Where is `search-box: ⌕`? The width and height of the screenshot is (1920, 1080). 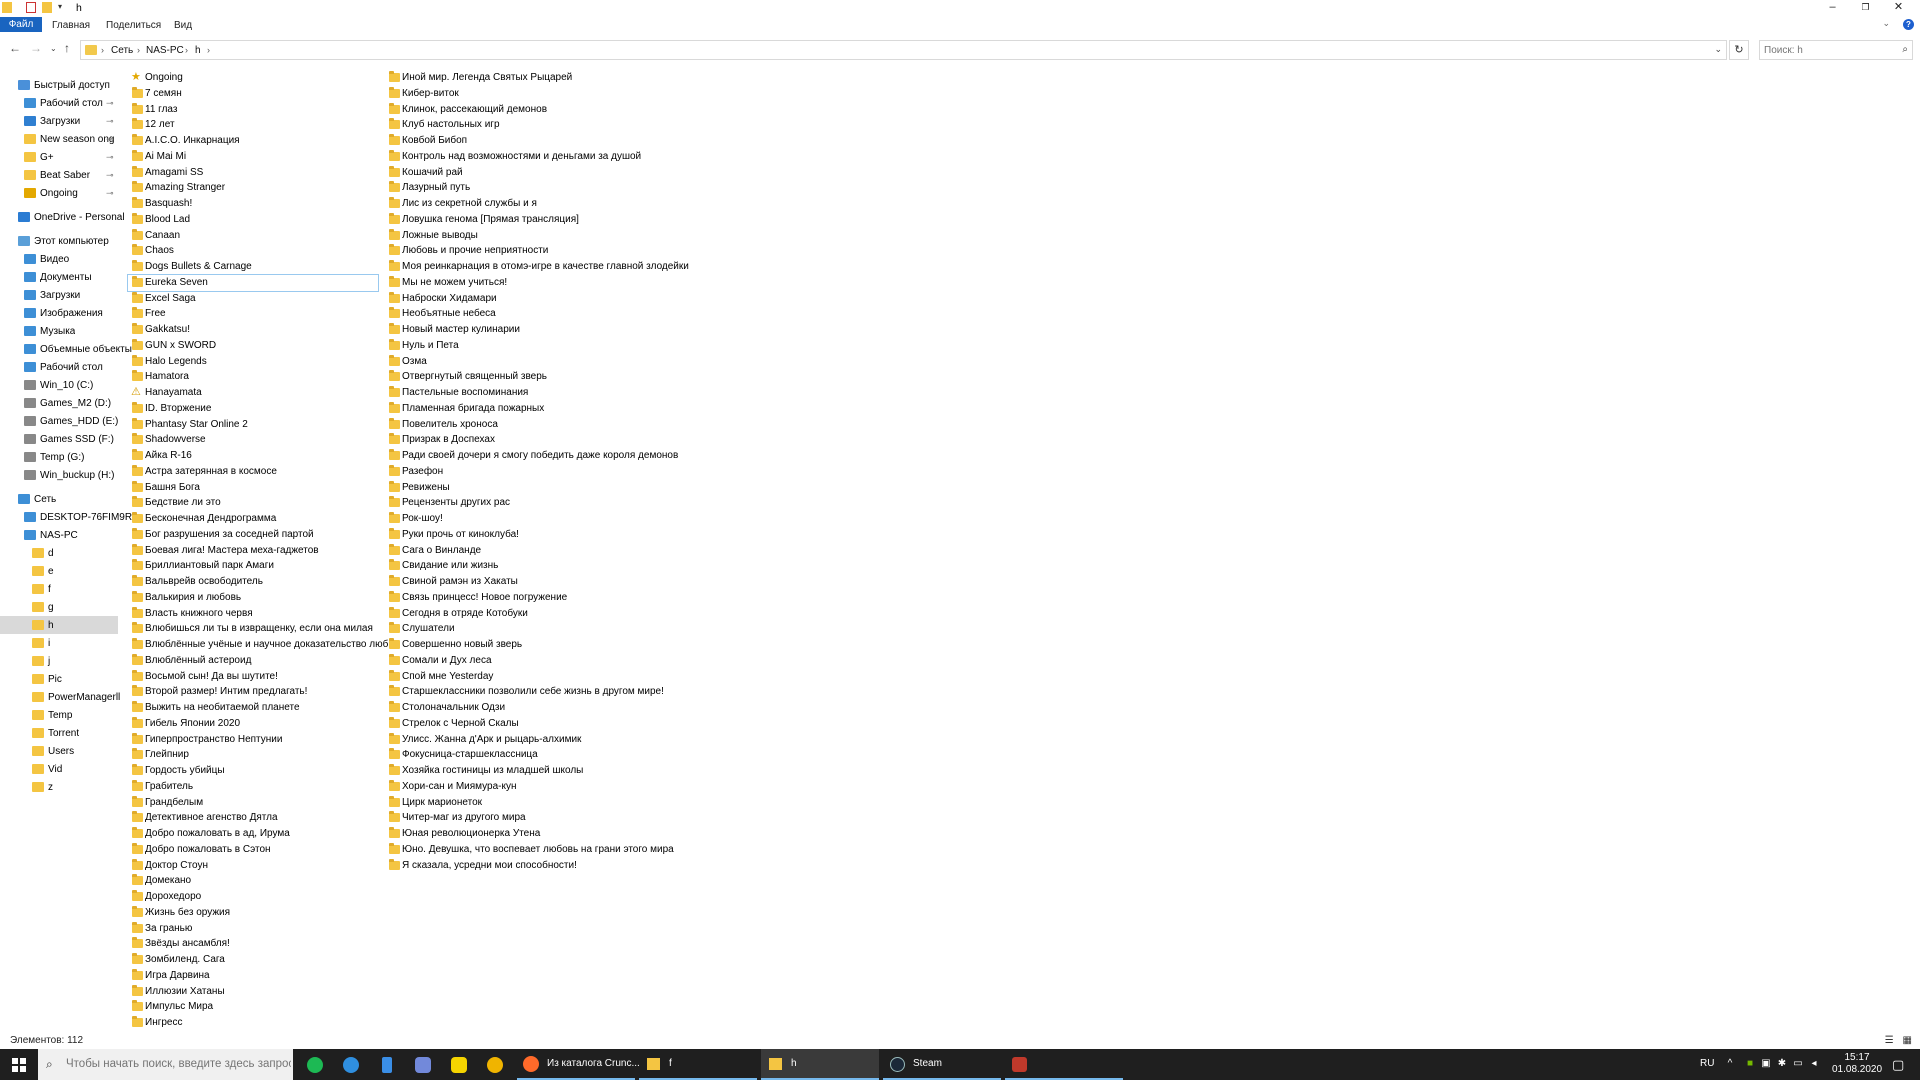 search-box: ⌕ is located at coordinates (1836, 50).